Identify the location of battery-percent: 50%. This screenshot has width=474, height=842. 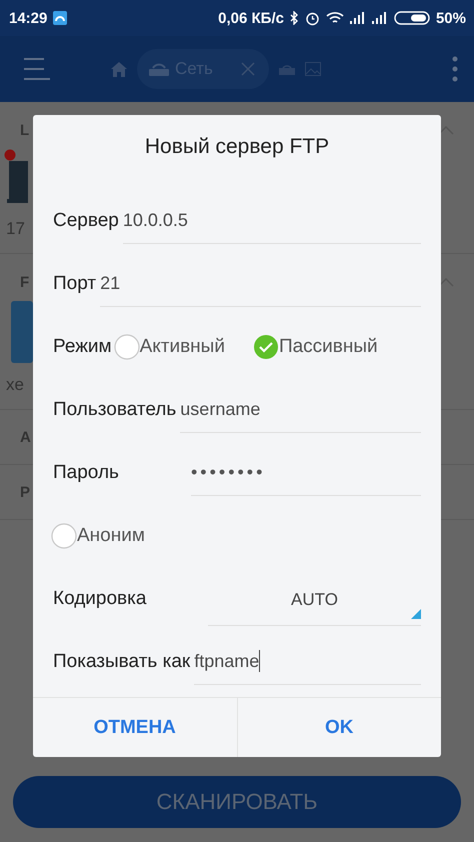
(451, 18).